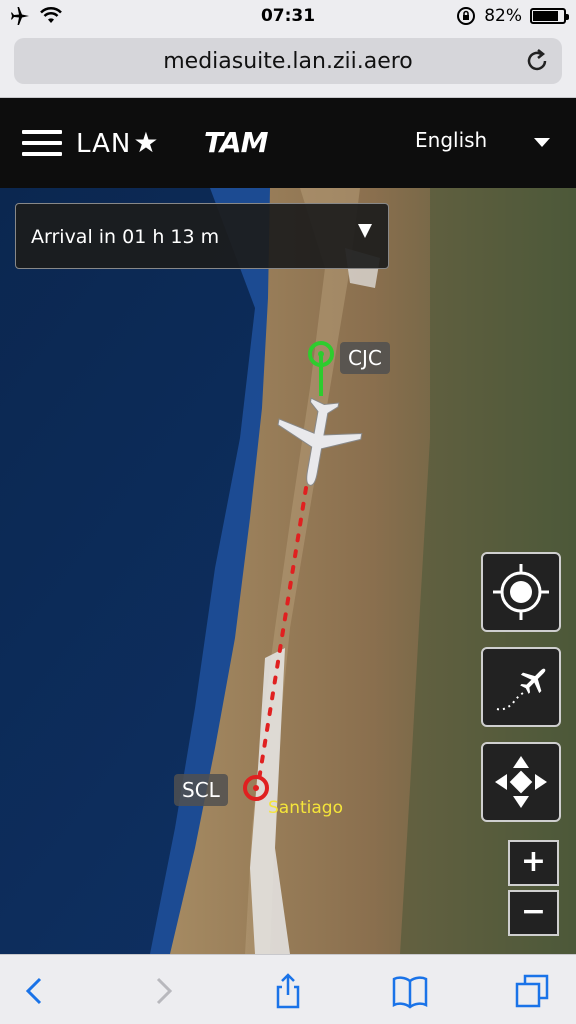 Image resolution: width=576 pixels, height=1024 pixels. Describe the element at coordinates (201, 790) in the screenshot. I see `origin-airport-label: SCL` at that location.